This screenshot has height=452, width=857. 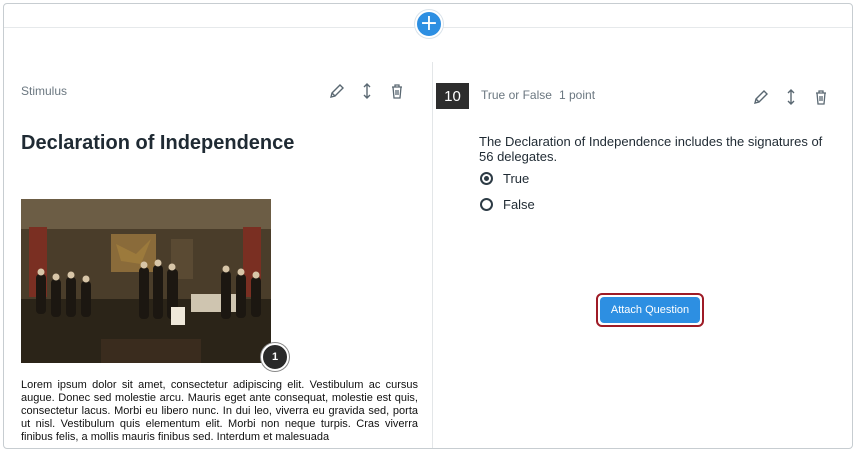 What do you see at coordinates (516, 178) in the screenshot?
I see `option-label: True` at bounding box center [516, 178].